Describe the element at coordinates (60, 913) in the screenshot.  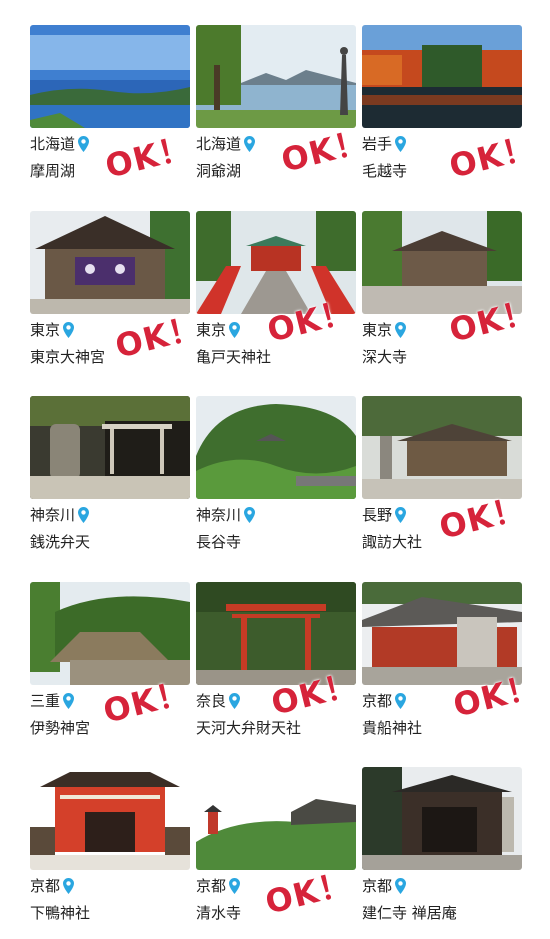
I see `spot-name: 下鴨神社` at that location.